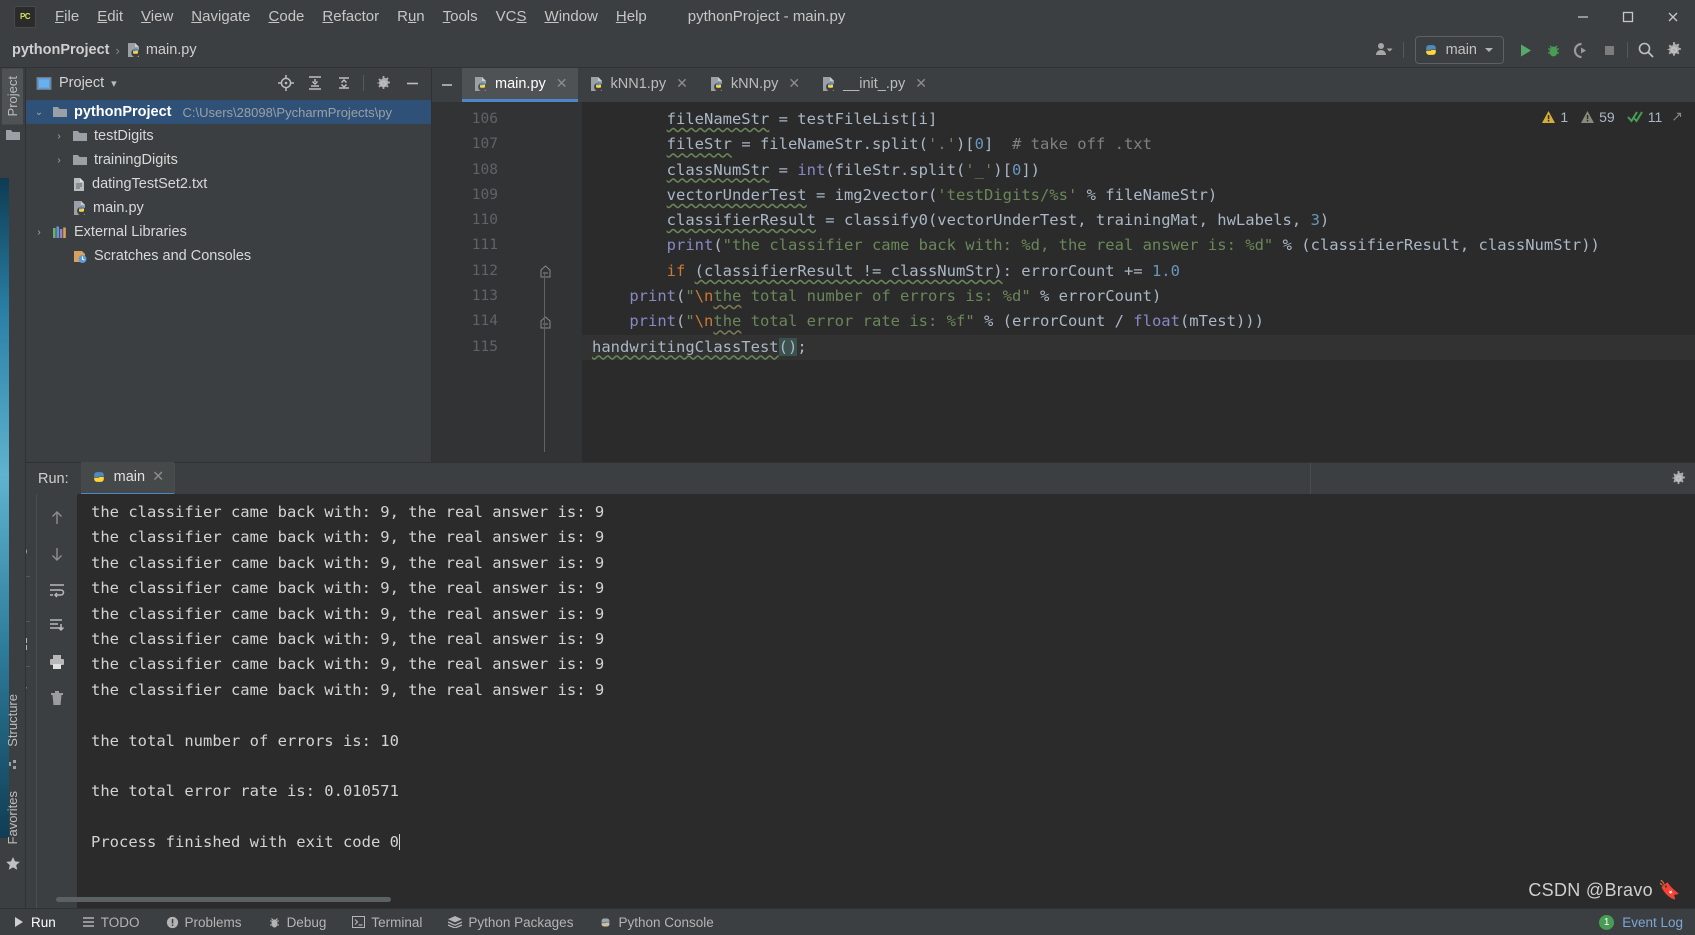 This screenshot has height=935, width=1695. Describe the element at coordinates (315, 83) in the screenshot. I see `expand-all-icon` at that location.